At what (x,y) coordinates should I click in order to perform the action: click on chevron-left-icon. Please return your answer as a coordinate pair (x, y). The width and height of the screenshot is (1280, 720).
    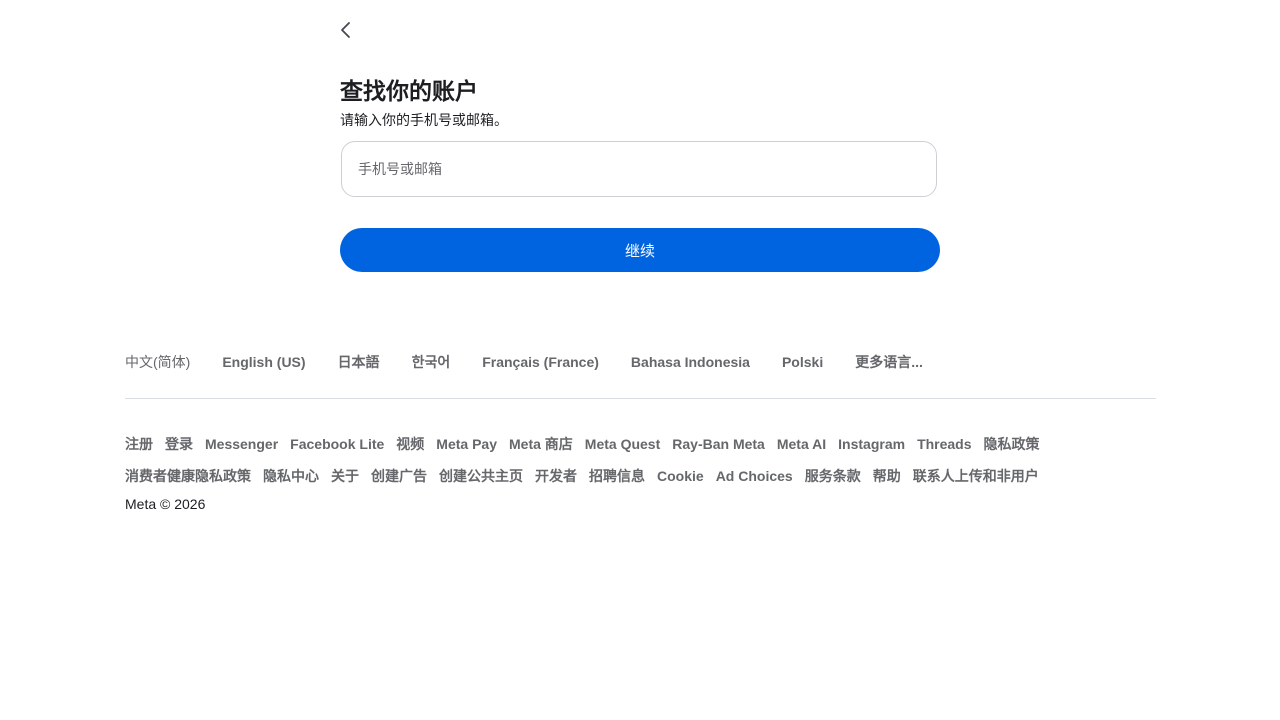
    Looking at the image, I should click on (346, 32).